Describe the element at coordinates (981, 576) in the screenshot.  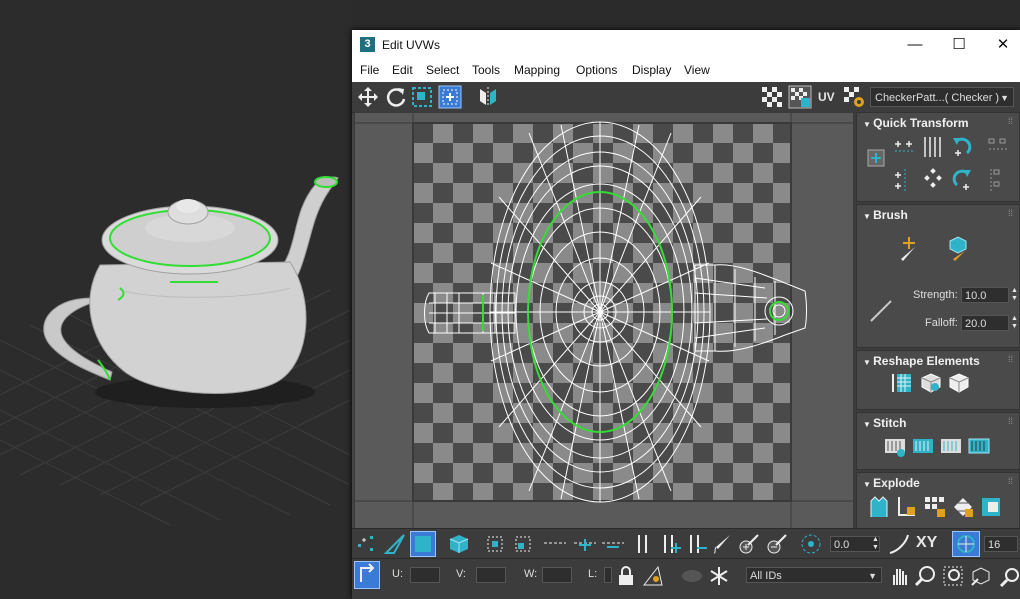
I see `zoom-extents-icon` at that location.